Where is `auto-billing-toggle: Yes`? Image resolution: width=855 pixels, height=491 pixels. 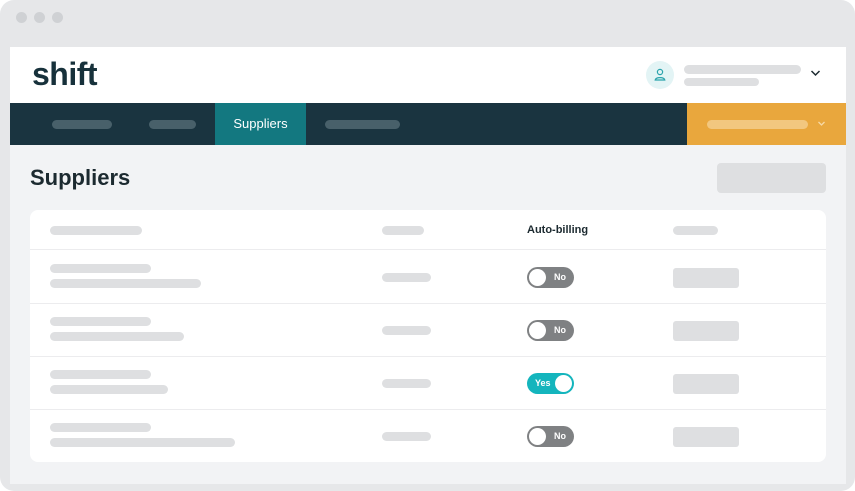 auto-billing-toggle: Yes is located at coordinates (550, 383).